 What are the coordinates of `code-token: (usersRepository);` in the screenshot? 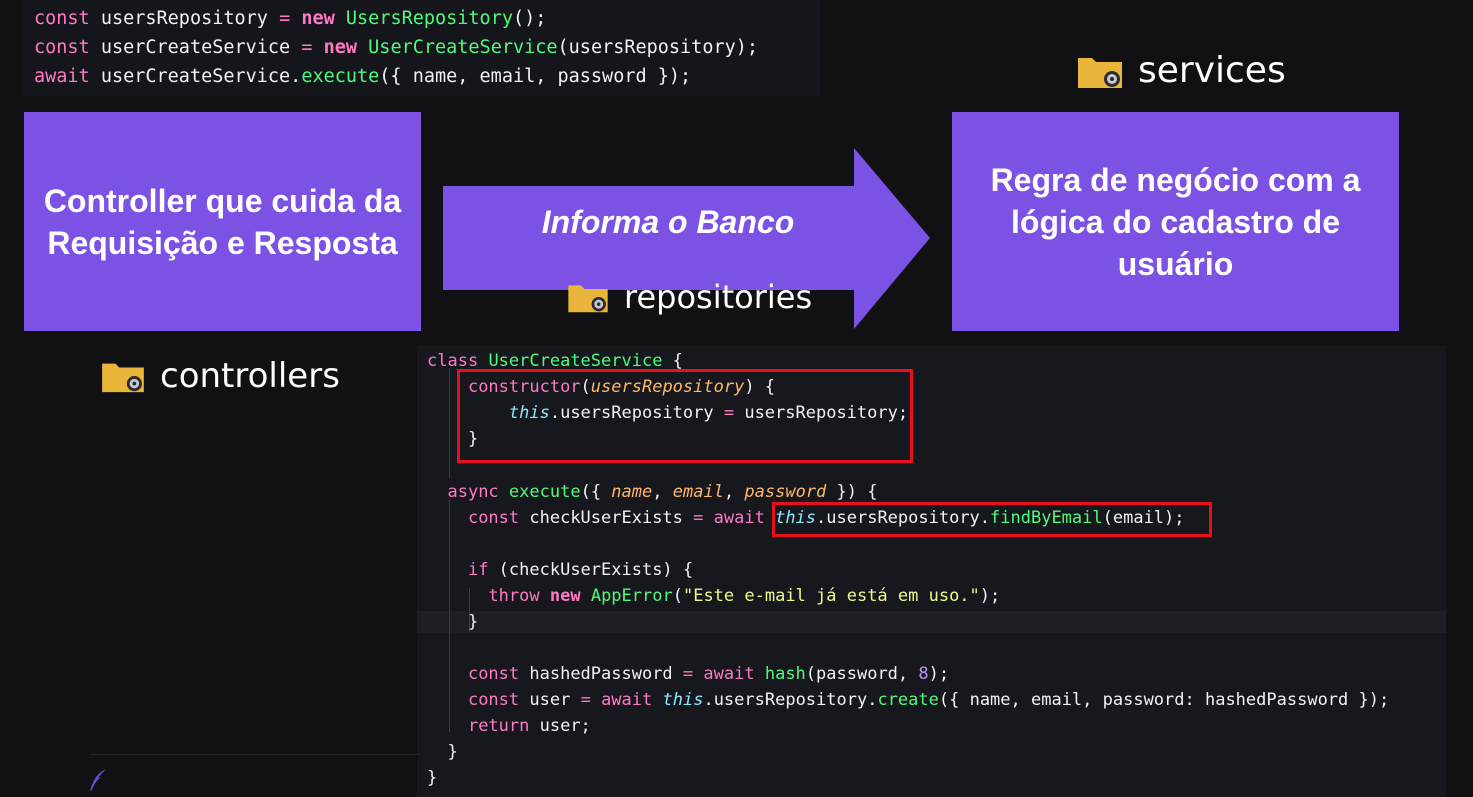 It's located at (658, 47).